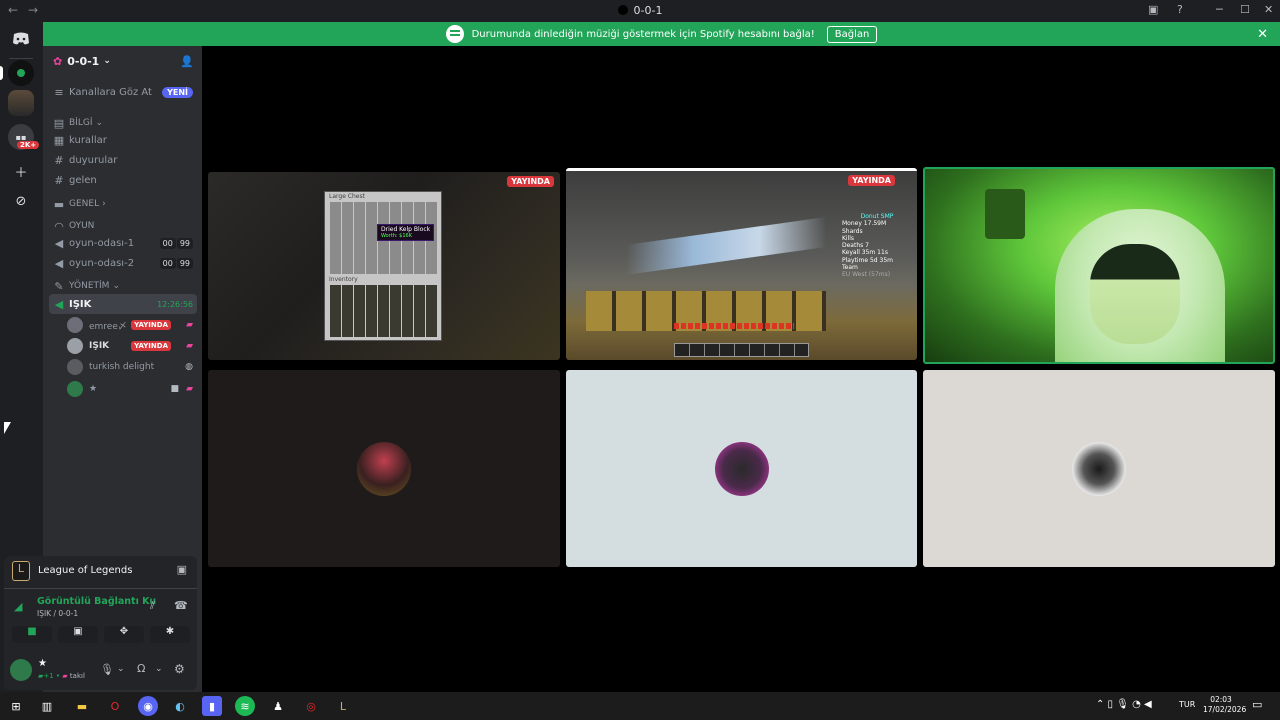 The width and height of the screenshot is (1280, 720). What do you see at coordinates (1268, 9) in the screenshot?
I see `close-window-button: ✕` at bounding box center [1268, 9].